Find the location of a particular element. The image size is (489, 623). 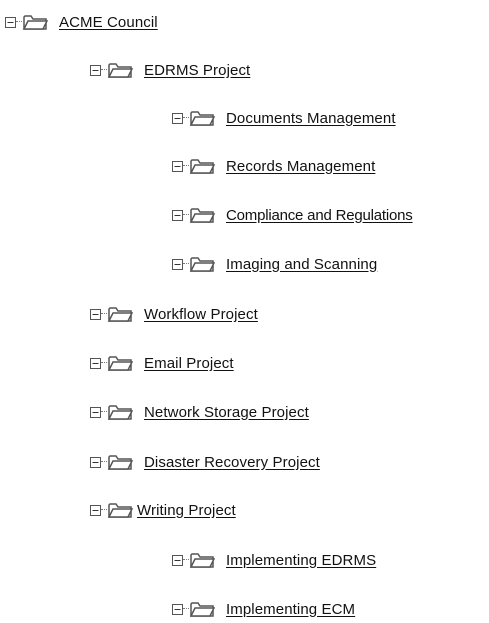

tree-node-label: Compliance and Regulations is located at coordinates (319, 215).